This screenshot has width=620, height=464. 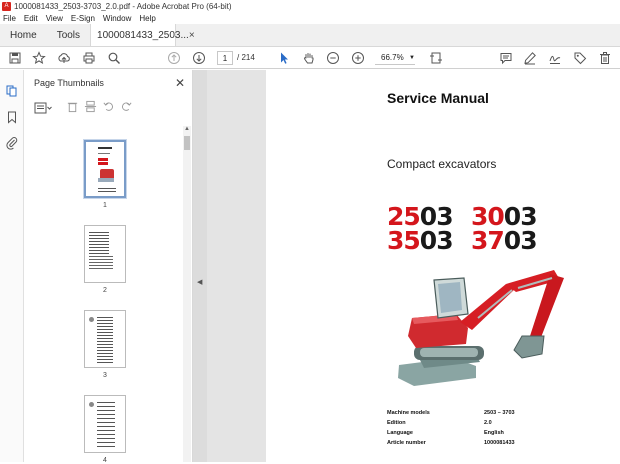 I want to click on zoom-in-icon, so click(x=358, y=58).